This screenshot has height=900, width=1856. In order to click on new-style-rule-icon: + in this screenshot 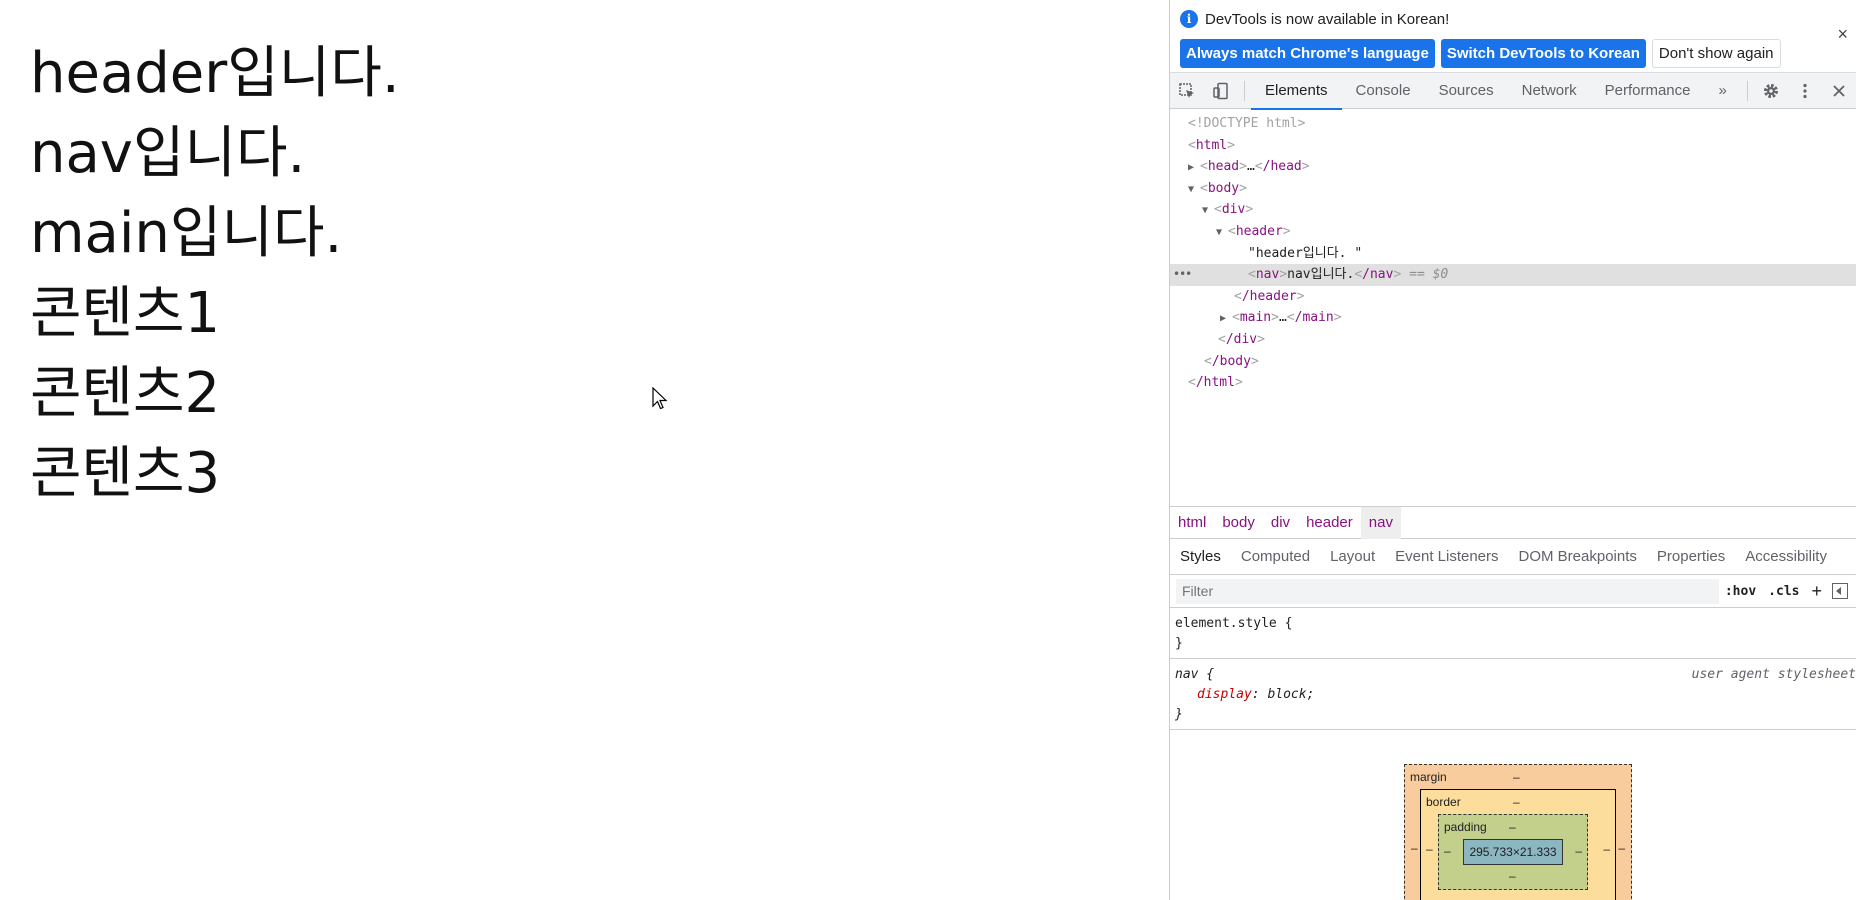, I will do `click(1816, 591)`.